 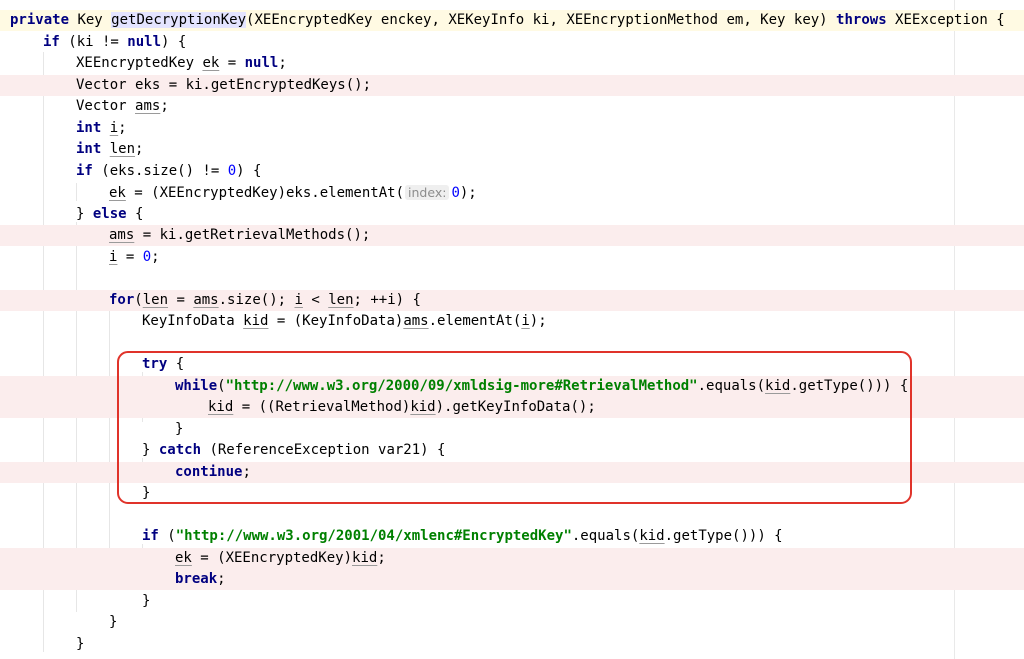 I want to click on code-line: i = 0;, so click(x=512, y=257).